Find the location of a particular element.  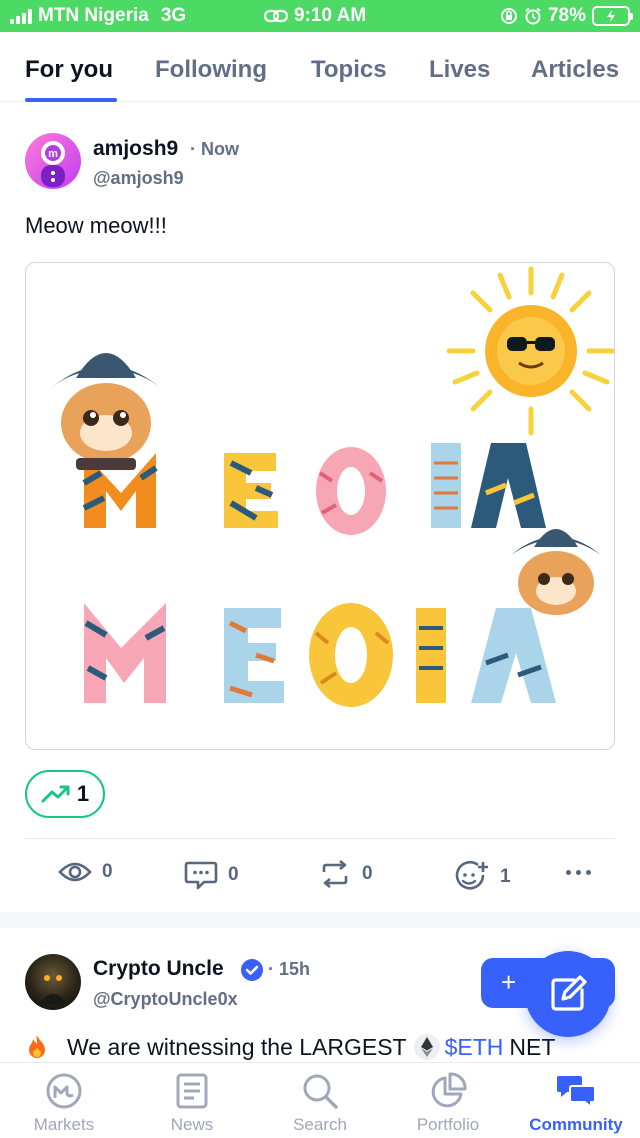

reaction-button: 1 is located at coordinates (482, 877).